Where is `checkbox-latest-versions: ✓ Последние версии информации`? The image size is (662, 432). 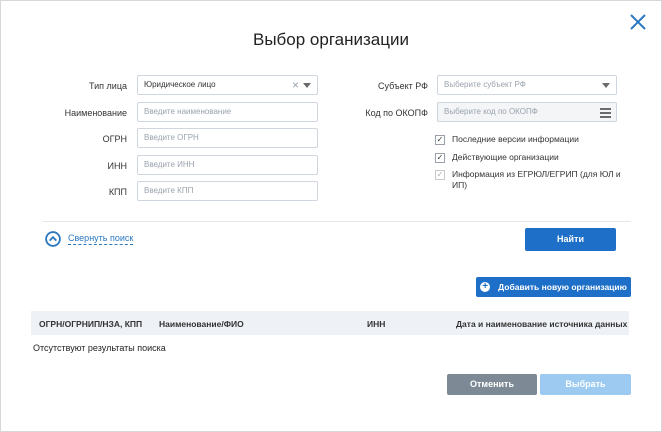
checkbox-latest-versions: ✓ Последние версии информации is located at coordinates (530, 139).